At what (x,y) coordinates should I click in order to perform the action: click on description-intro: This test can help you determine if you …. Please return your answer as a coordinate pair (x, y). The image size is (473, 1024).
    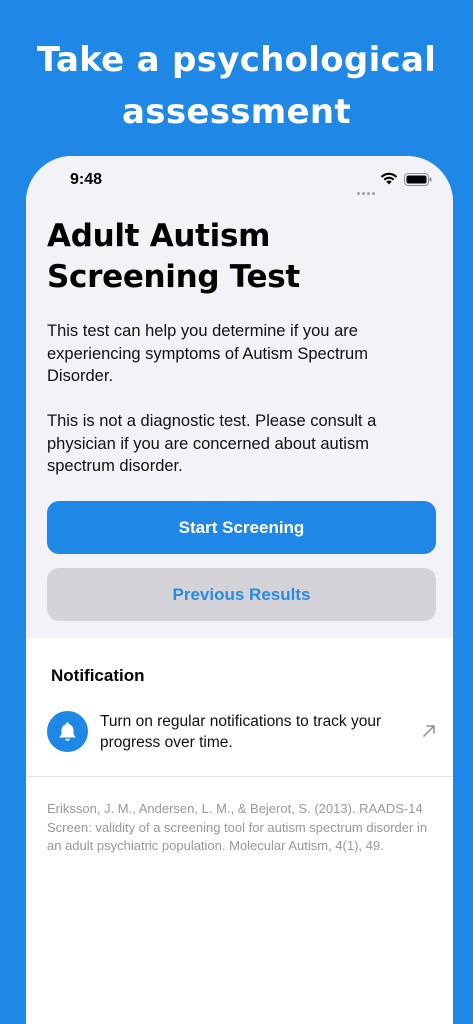
    Looking at the image, I should click on (207, 353).